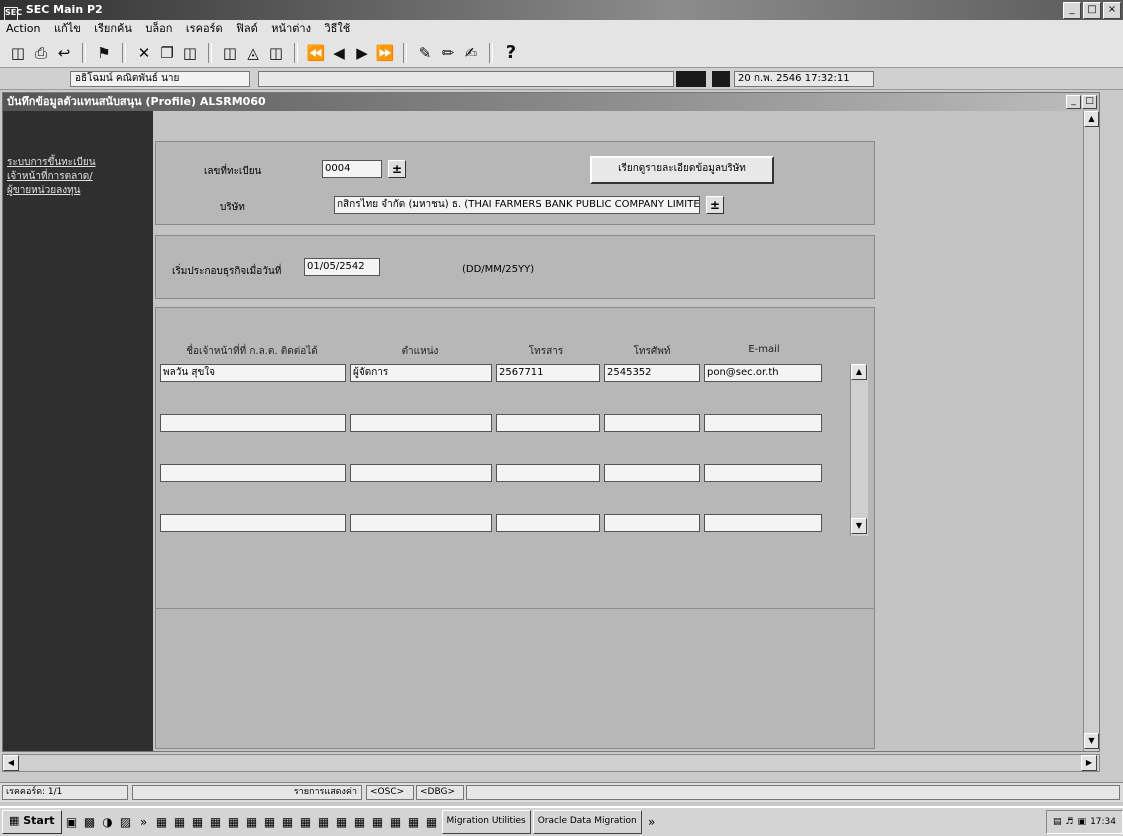 Image resolution: width=1123 pixels, height=836 pixels. I want to click on paste-icon: ◫, so click(190, 53).